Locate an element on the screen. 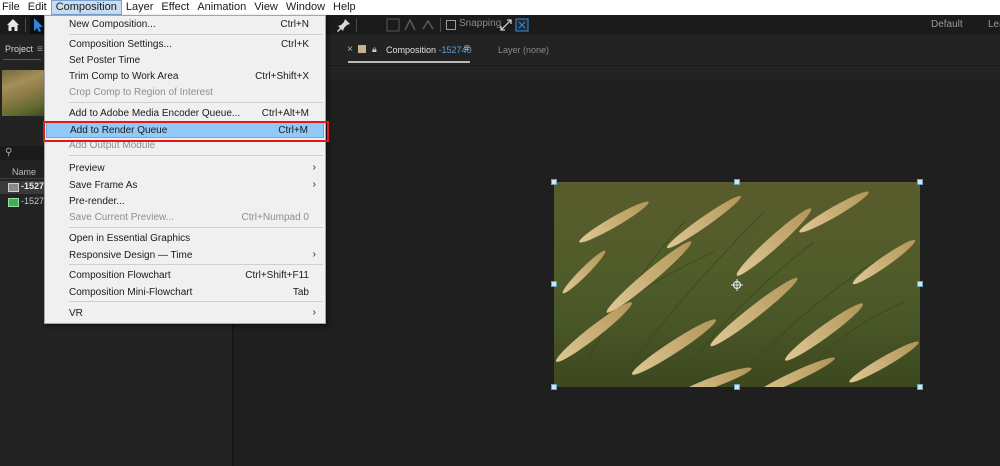 This screenshot has width=1000, height=466. menu-item-shortcut: Ctrl+K is located at coordinates (294, 44).